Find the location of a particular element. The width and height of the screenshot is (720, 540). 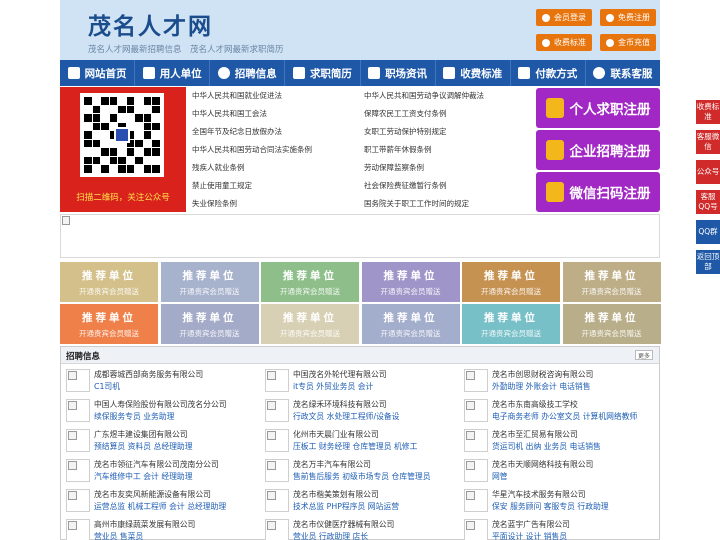

float-back-to-top: 返回顶部 is located at coordinates (708, 262).